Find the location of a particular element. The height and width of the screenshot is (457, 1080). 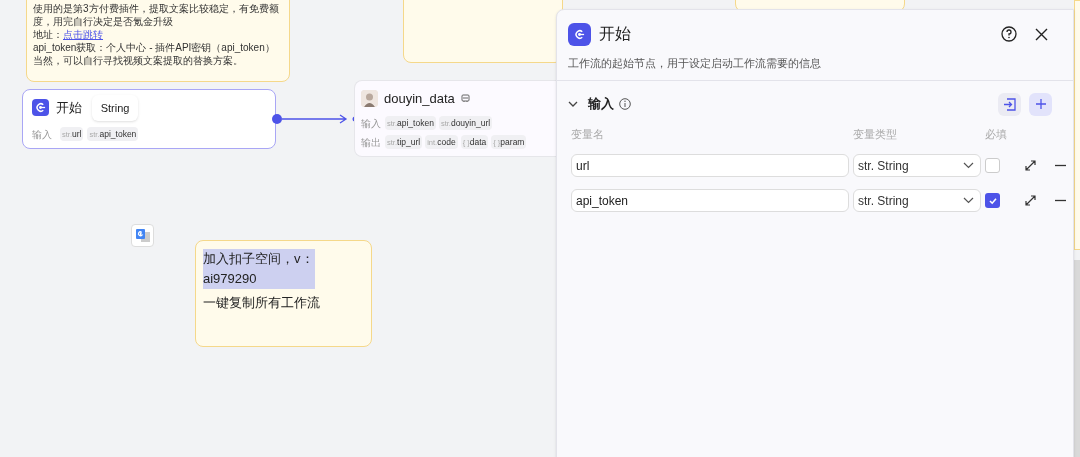

avatar is located at coordinates (369, 99).